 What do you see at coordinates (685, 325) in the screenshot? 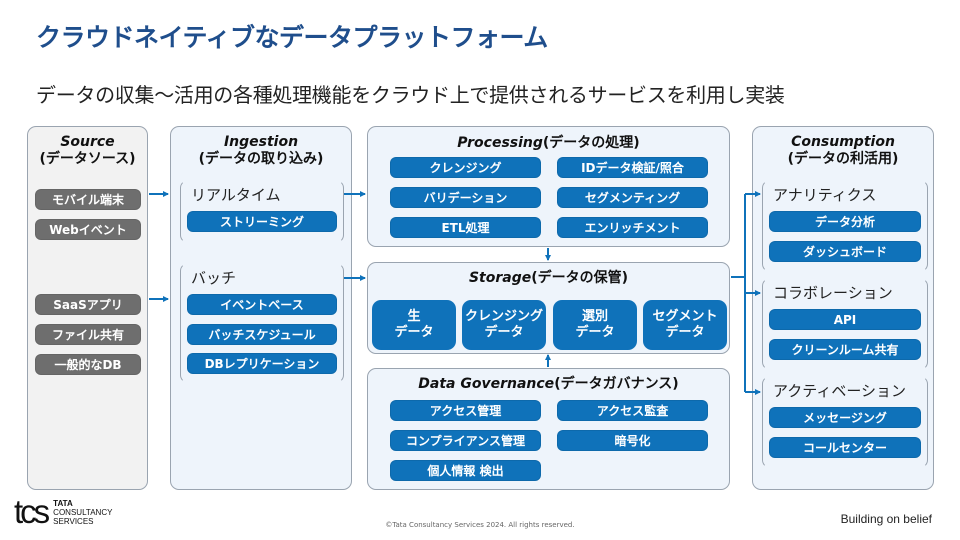
I see `storage-item-segmented: セグメント データ` at bounding box center [685, 325].